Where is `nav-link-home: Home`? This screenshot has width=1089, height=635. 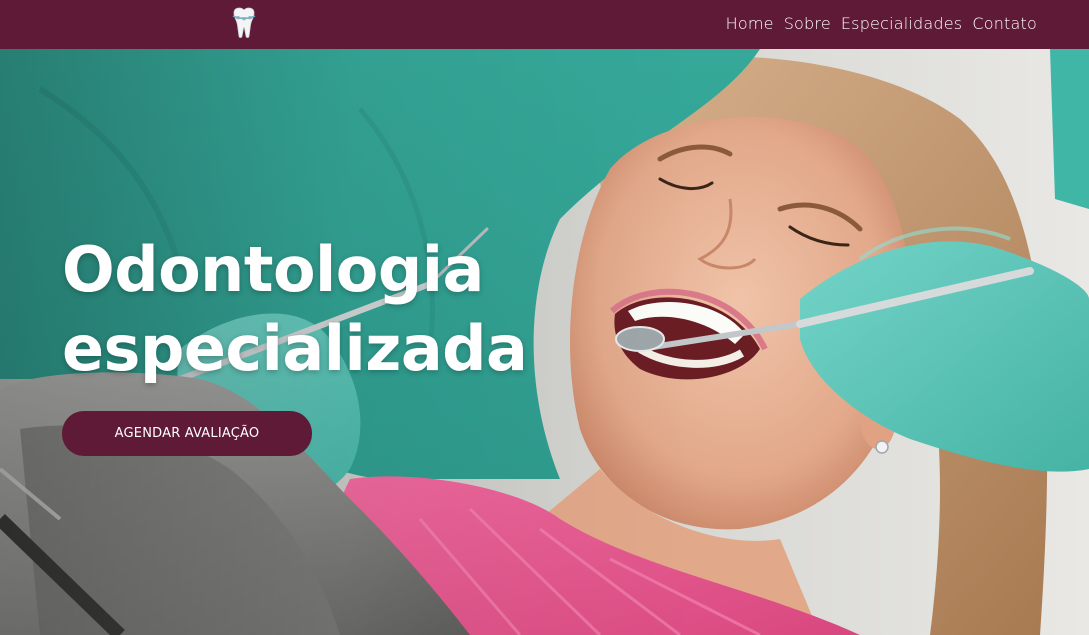
nav-link-home: Home is located at coordinates (750, 23).